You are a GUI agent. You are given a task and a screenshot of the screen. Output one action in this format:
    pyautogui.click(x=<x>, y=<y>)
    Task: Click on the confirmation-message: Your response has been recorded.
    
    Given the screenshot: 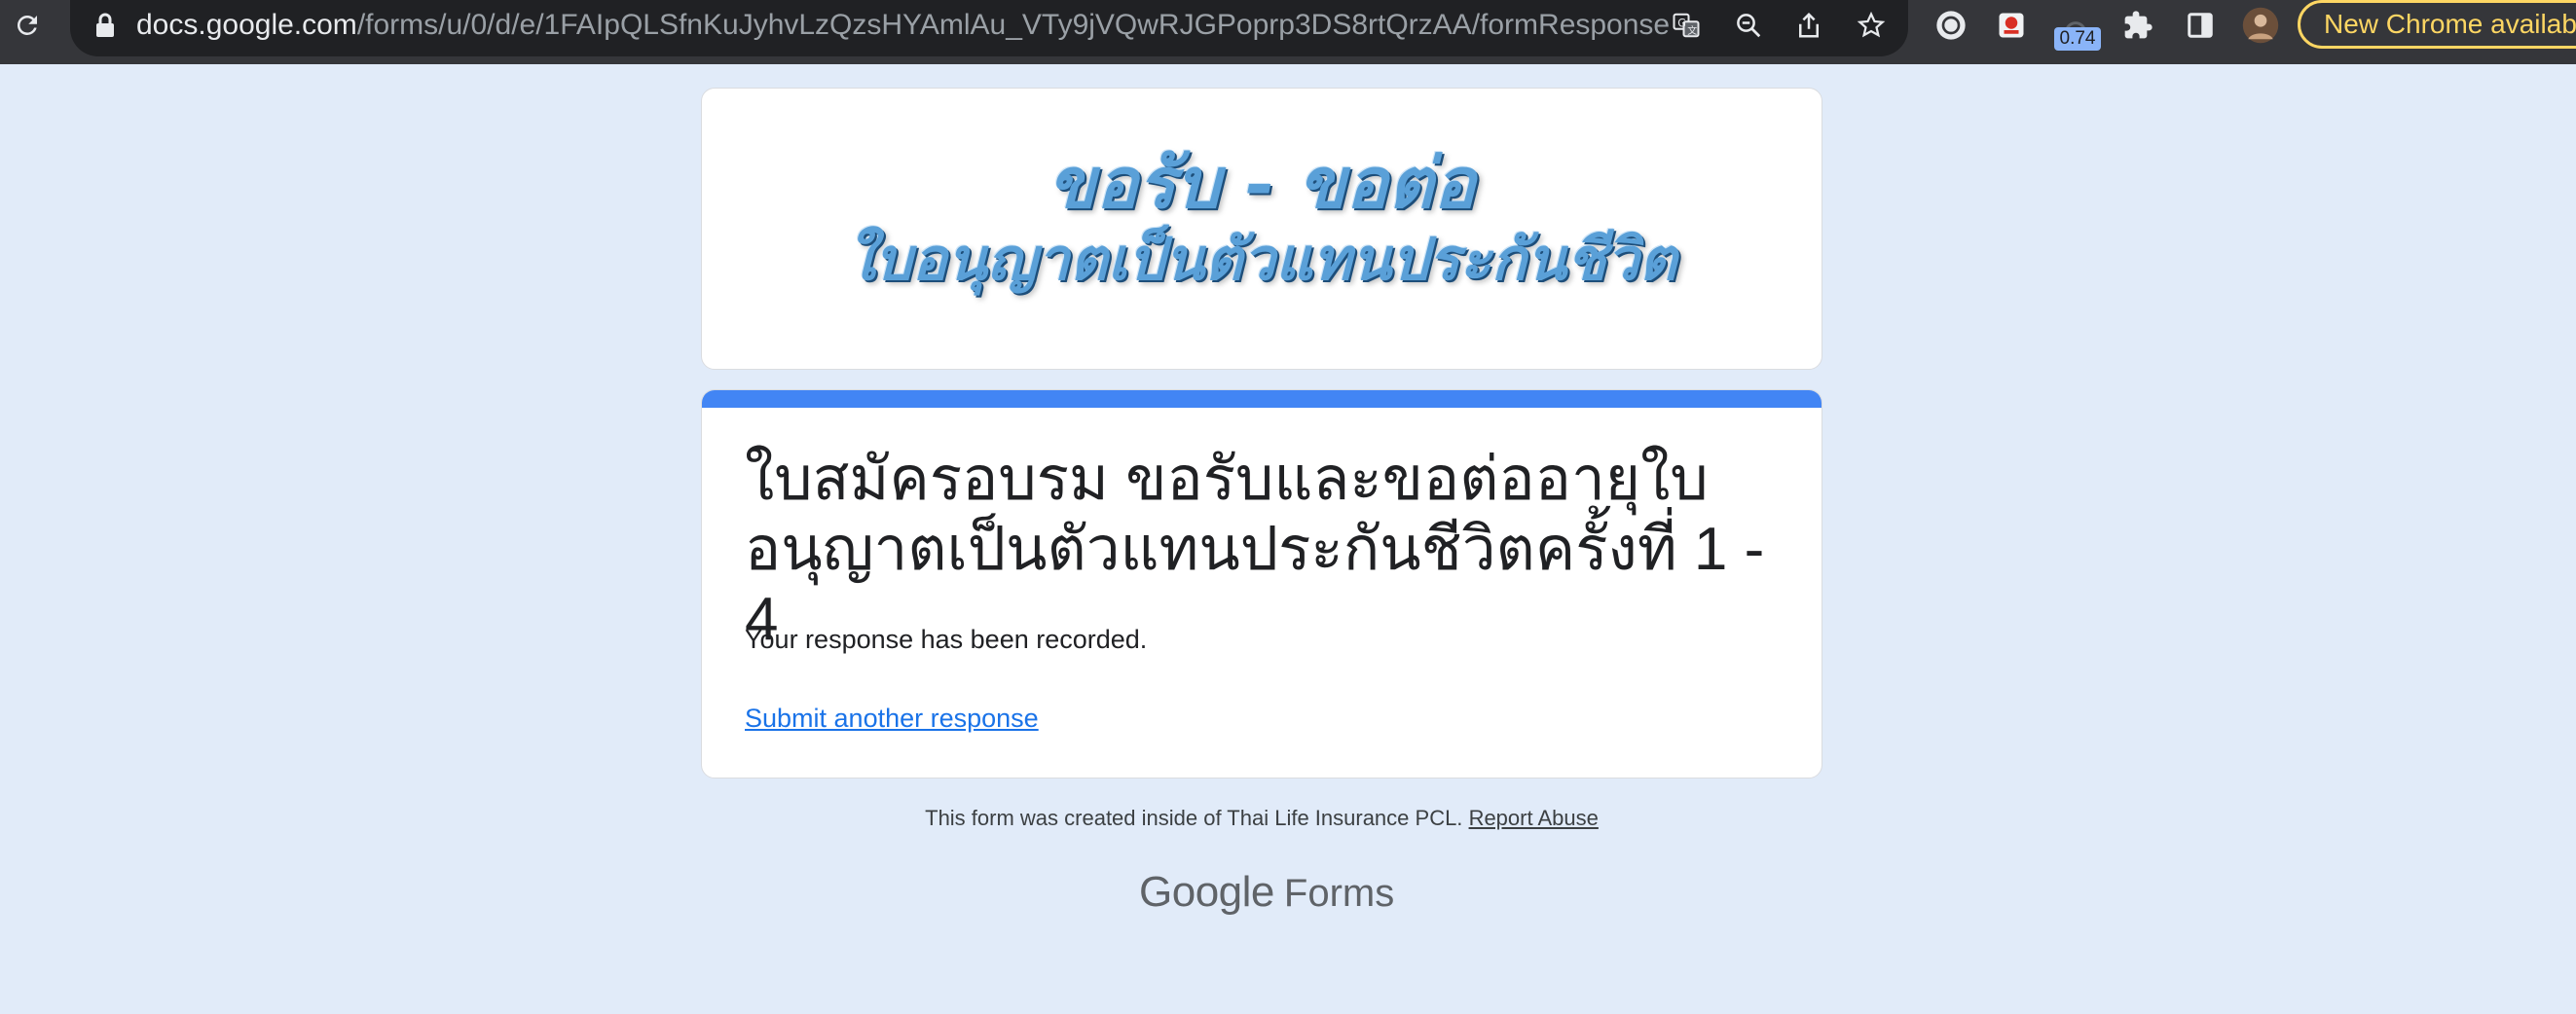 What is the action you would take?
    pyautogui.click(x=946, y=639)
    